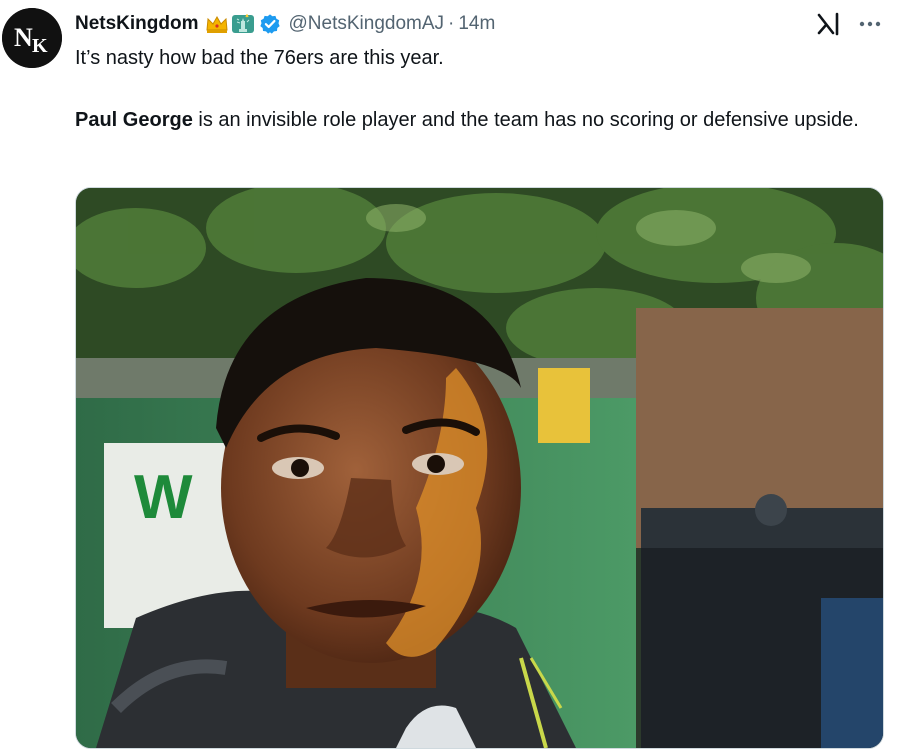 This screenshot has height=749, width=912. Describe the element at coordinates (163, 497) in the screenshot. I see `sign-letters: W` at that location.